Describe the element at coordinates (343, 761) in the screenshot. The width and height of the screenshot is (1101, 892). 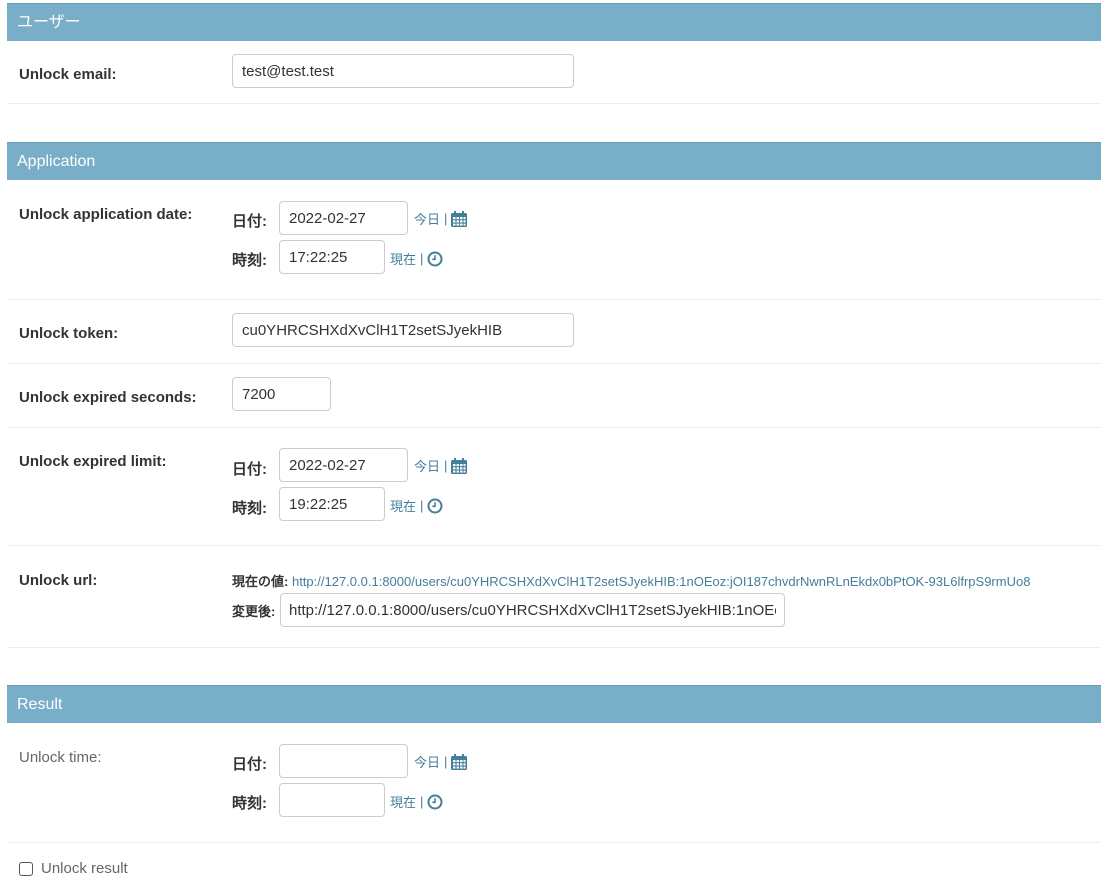
I see `unlock-time-date-input` at that location.